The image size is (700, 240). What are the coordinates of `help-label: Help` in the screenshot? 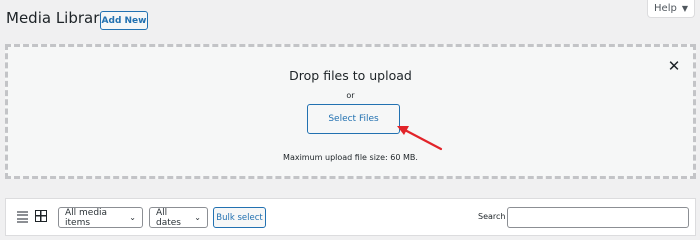 It's located at (665, 8).